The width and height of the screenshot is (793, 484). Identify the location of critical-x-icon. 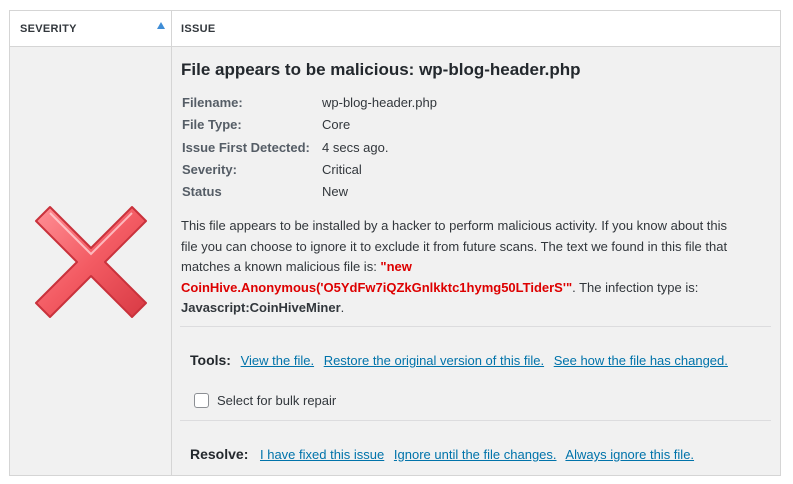
(91, 262).